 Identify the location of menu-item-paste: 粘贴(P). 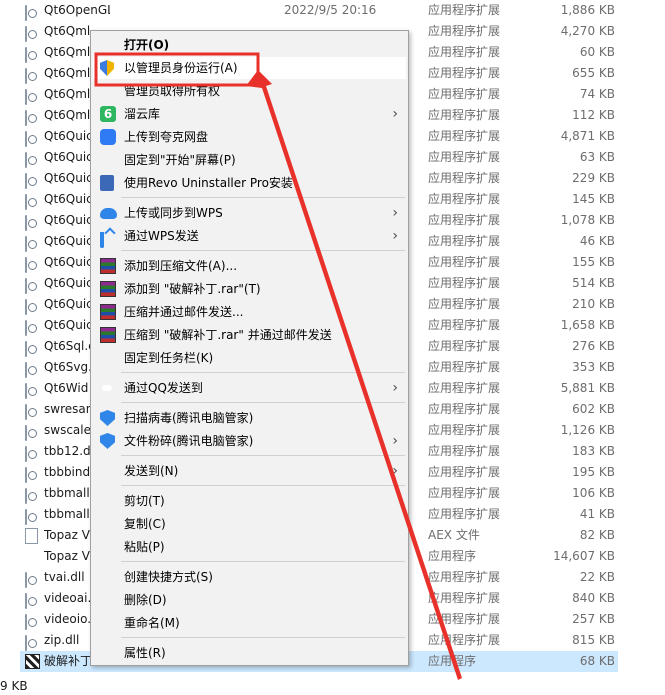
(249, 547).